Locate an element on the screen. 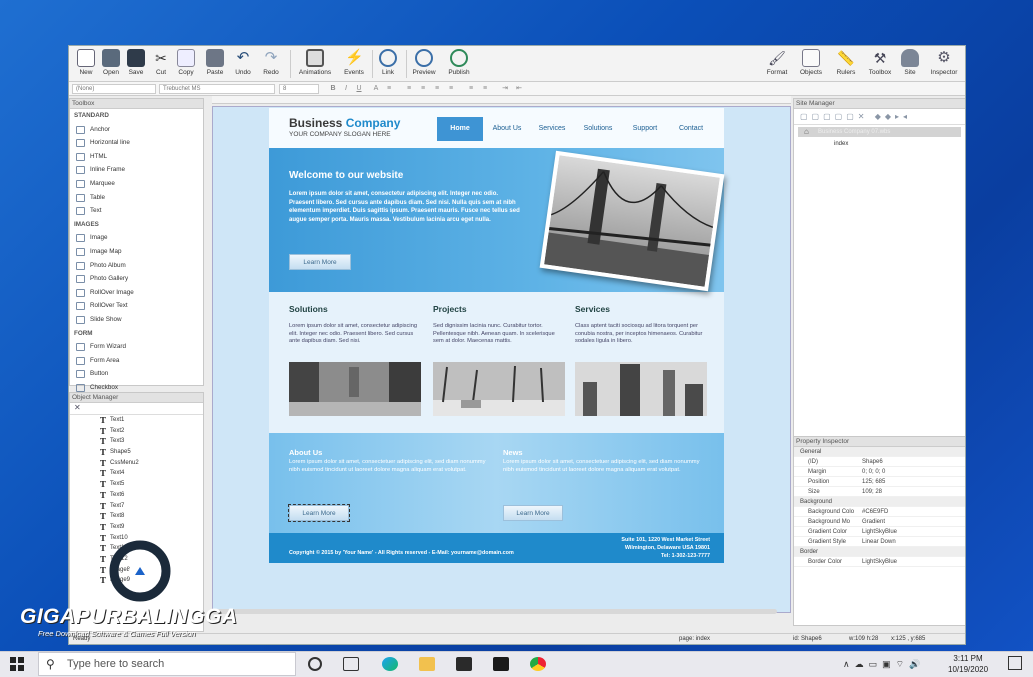  objects-button: Objects is located at coordinates (811, 62).